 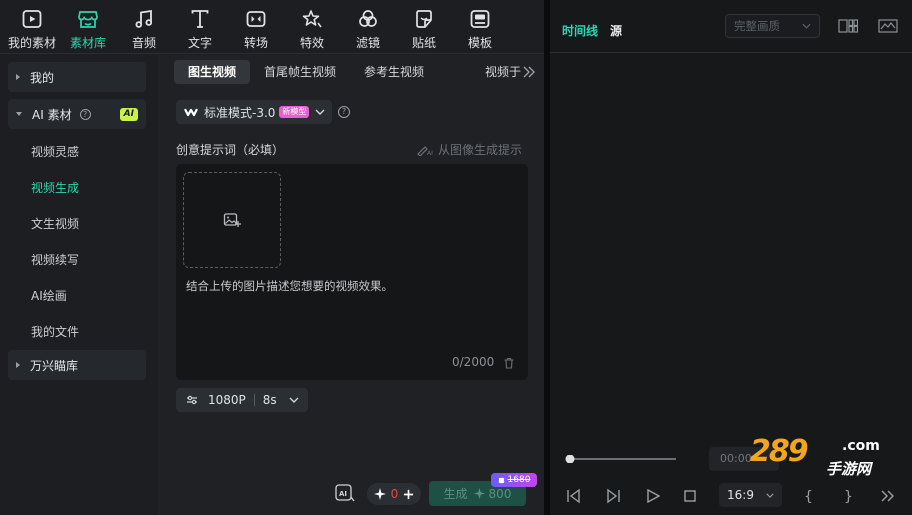 I want to click on mark-in-icon: {, so click(x=808, y=497).